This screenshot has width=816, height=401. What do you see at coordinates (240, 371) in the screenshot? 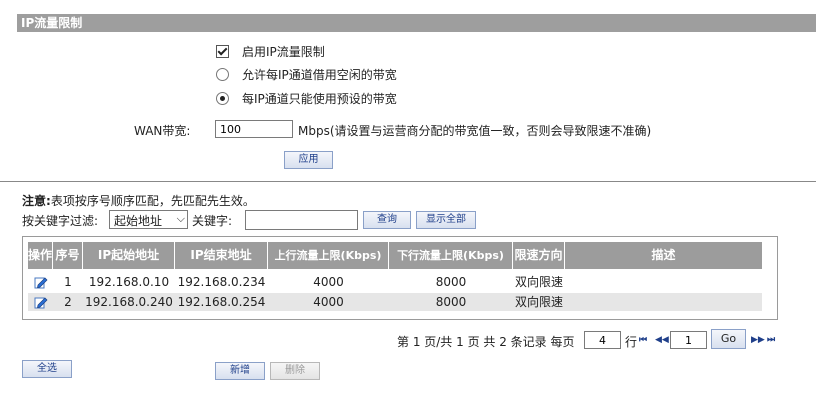
I see `add-button: 新增` at bounding box center [240, 371].